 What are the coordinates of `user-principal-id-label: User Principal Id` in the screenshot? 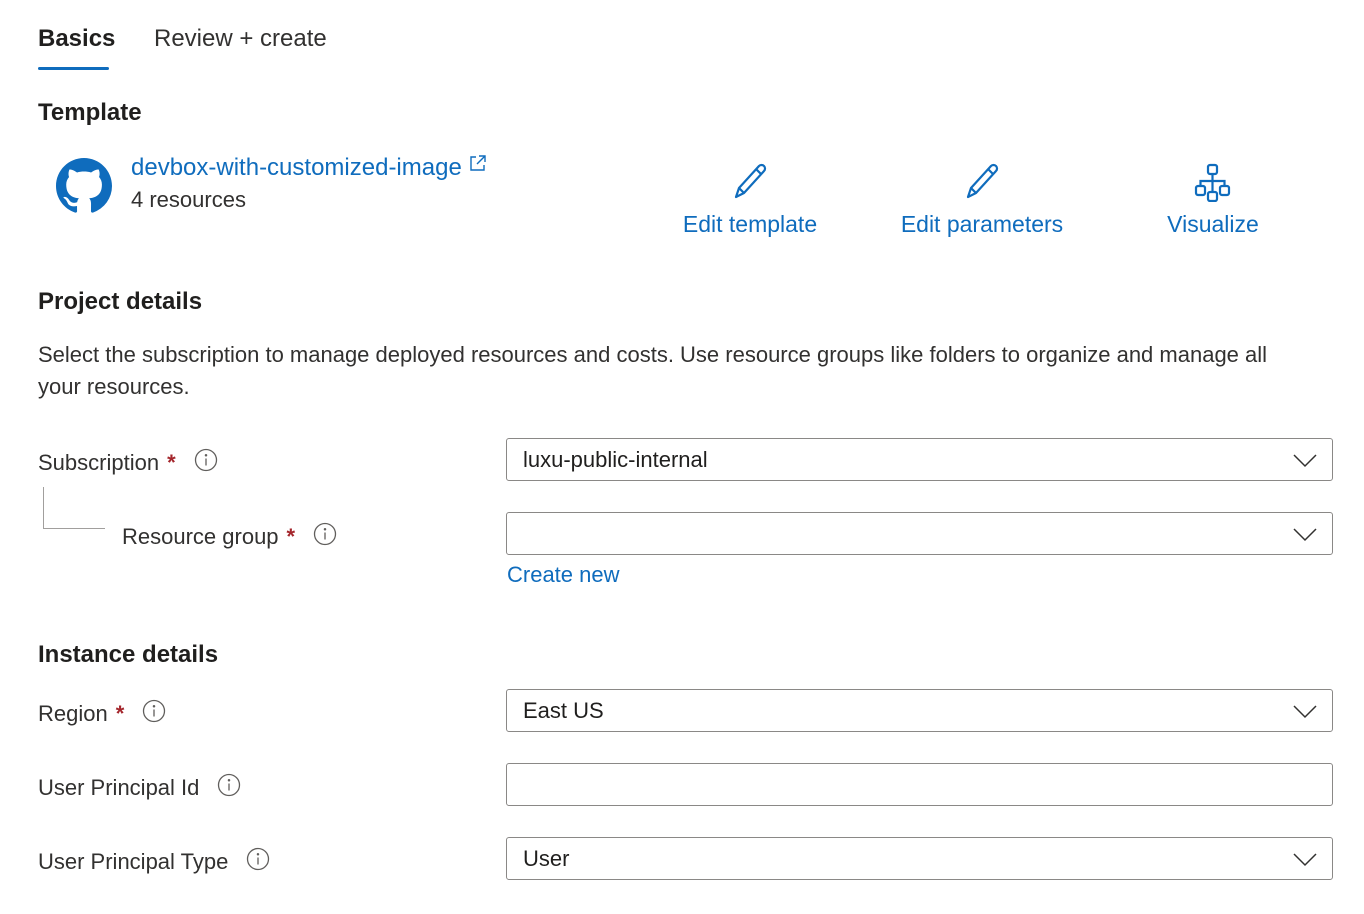 It's located at (139, 788).